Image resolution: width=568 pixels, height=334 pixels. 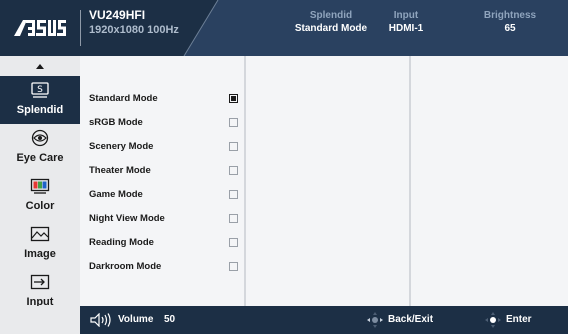 What do you see at coordinates (116, 194) in the screenshot?
I see `mode-label: Game Mode` at bounding box center [116, 194].